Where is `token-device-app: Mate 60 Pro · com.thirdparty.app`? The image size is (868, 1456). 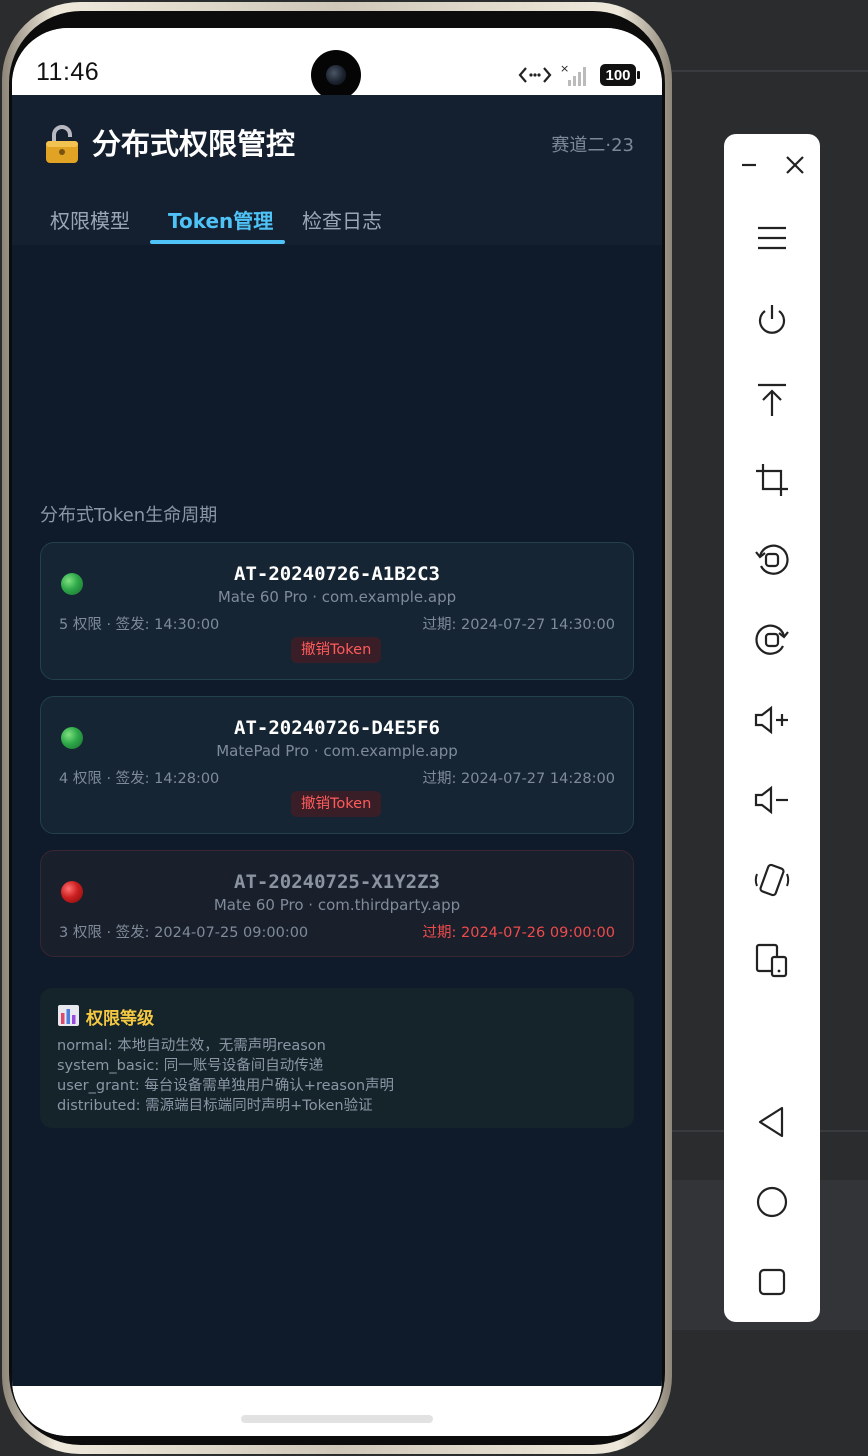
token-device-app: Mate 60 Pro · com.thirdparty.app is located at coordinates (337, 905).